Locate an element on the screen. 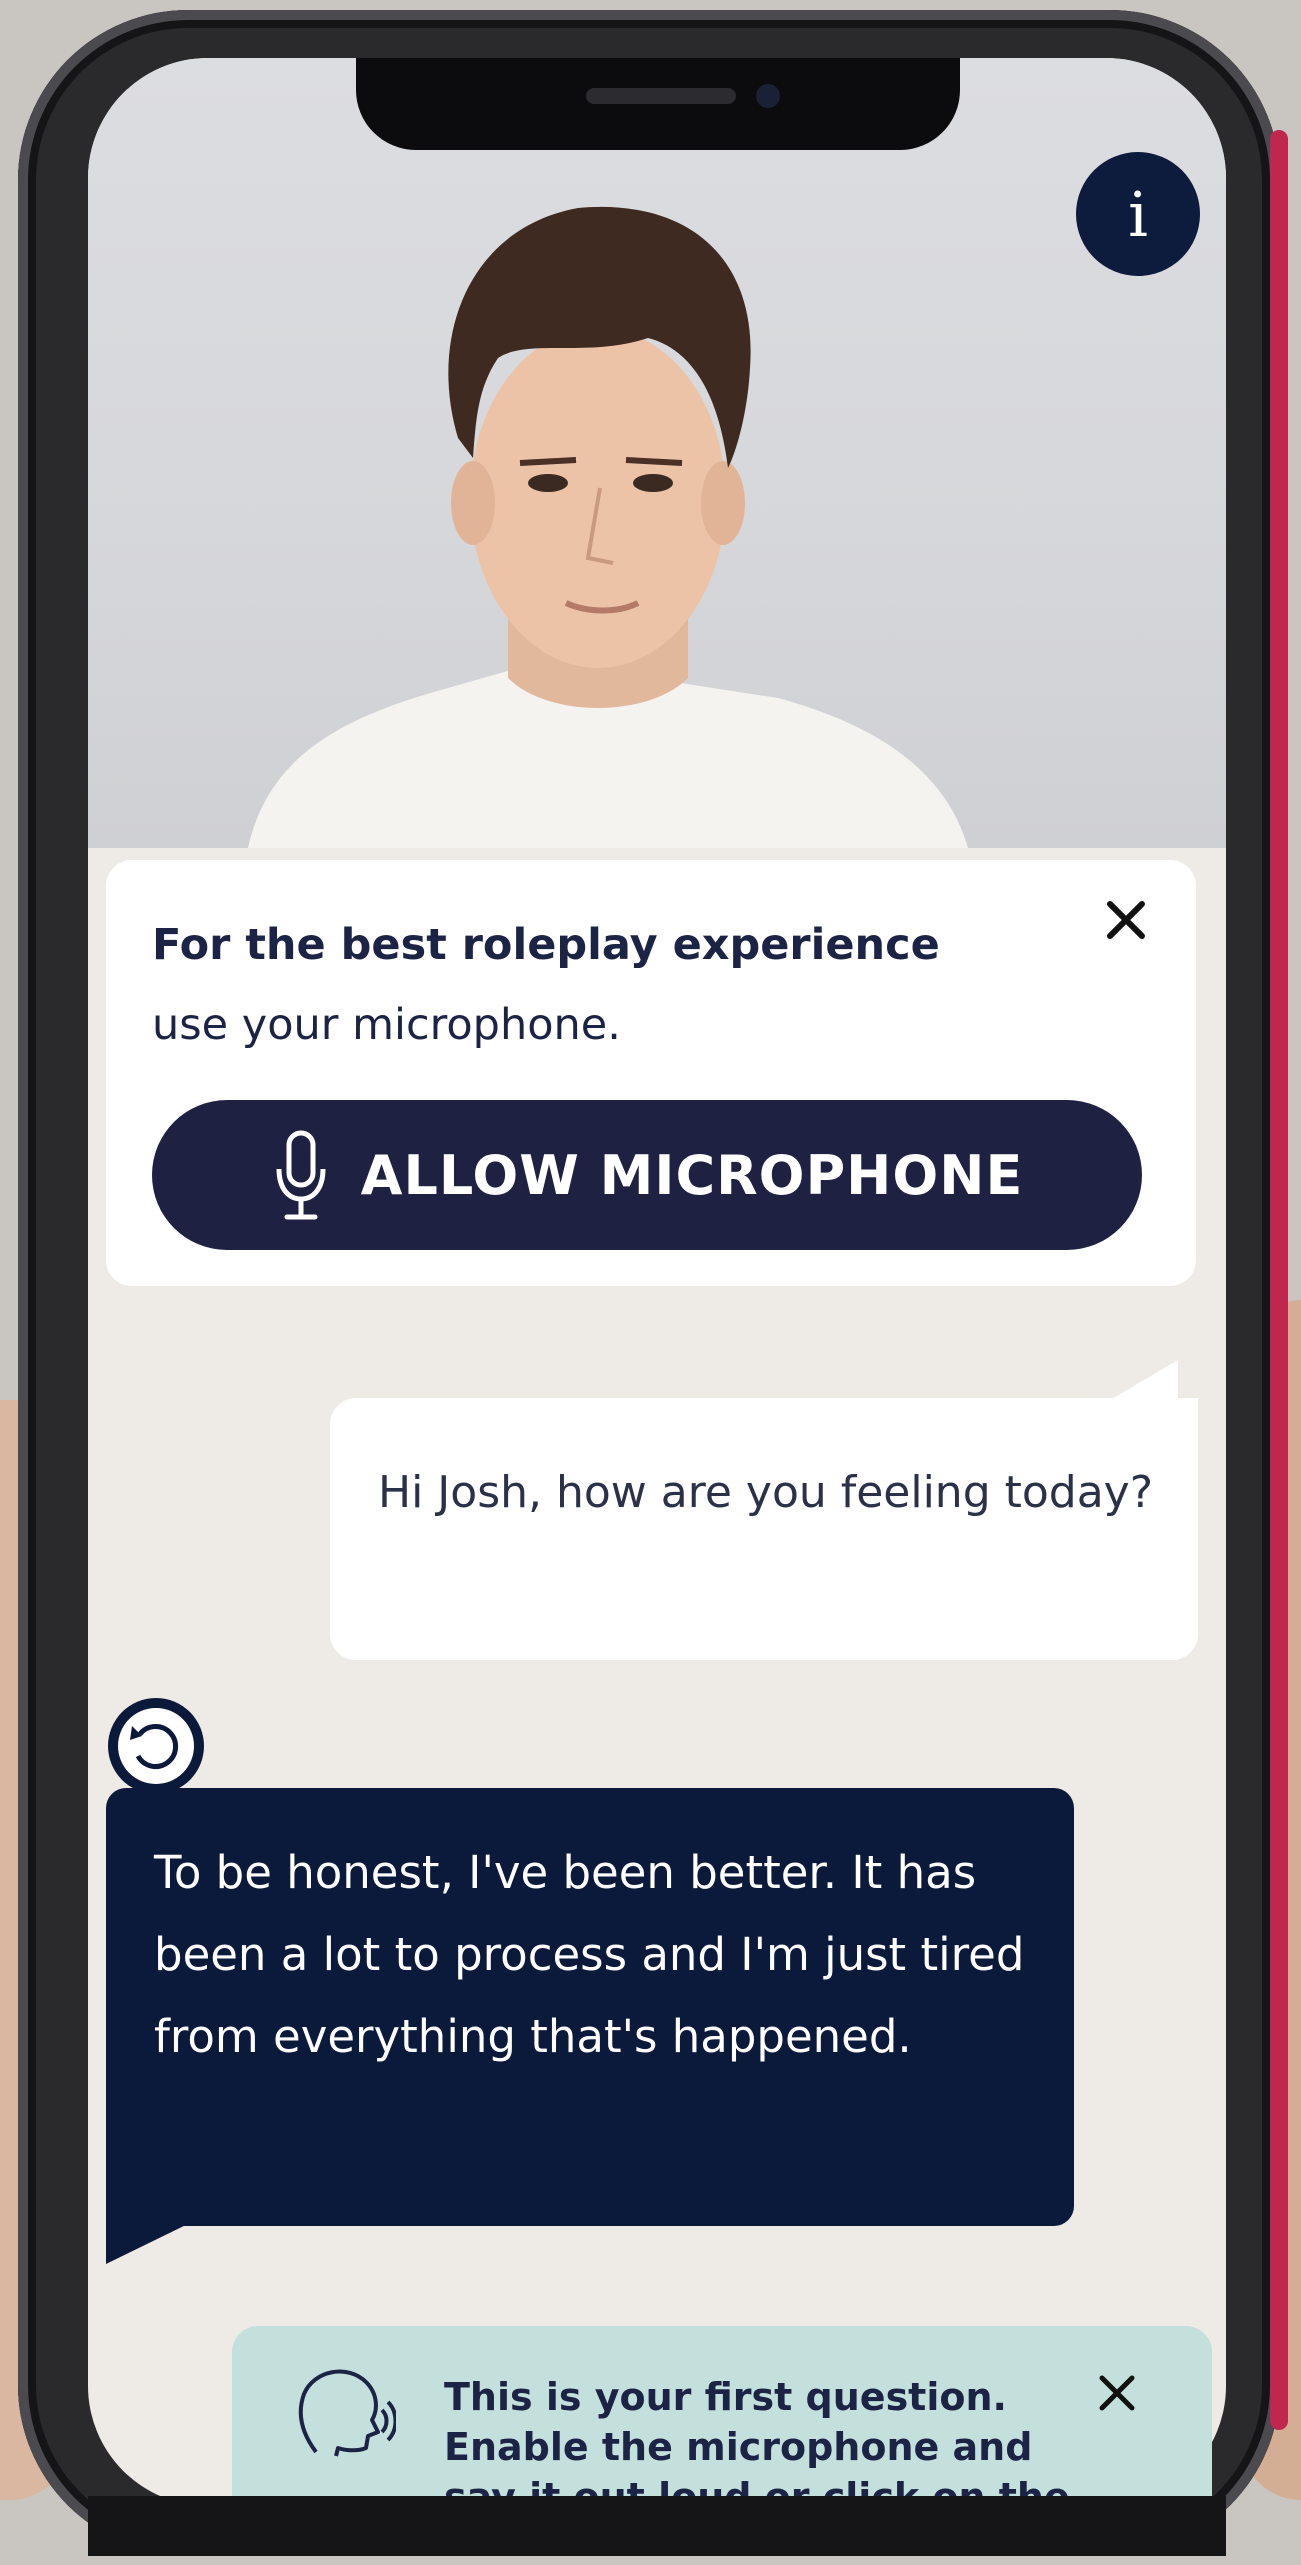 The height and width of the screenshot is (2565, 1301). allow-microphone-button: ALLOW MICROPHONE is located at coordinates (647, 1175).